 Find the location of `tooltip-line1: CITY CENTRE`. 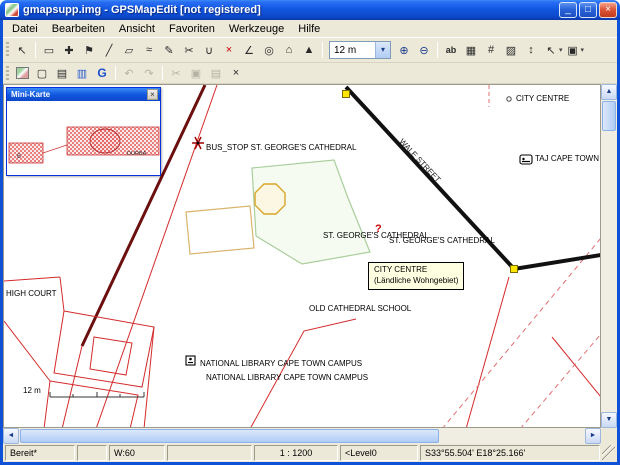

tooltip-line1: CITY CENTRE is located at coordinates (401, 269).